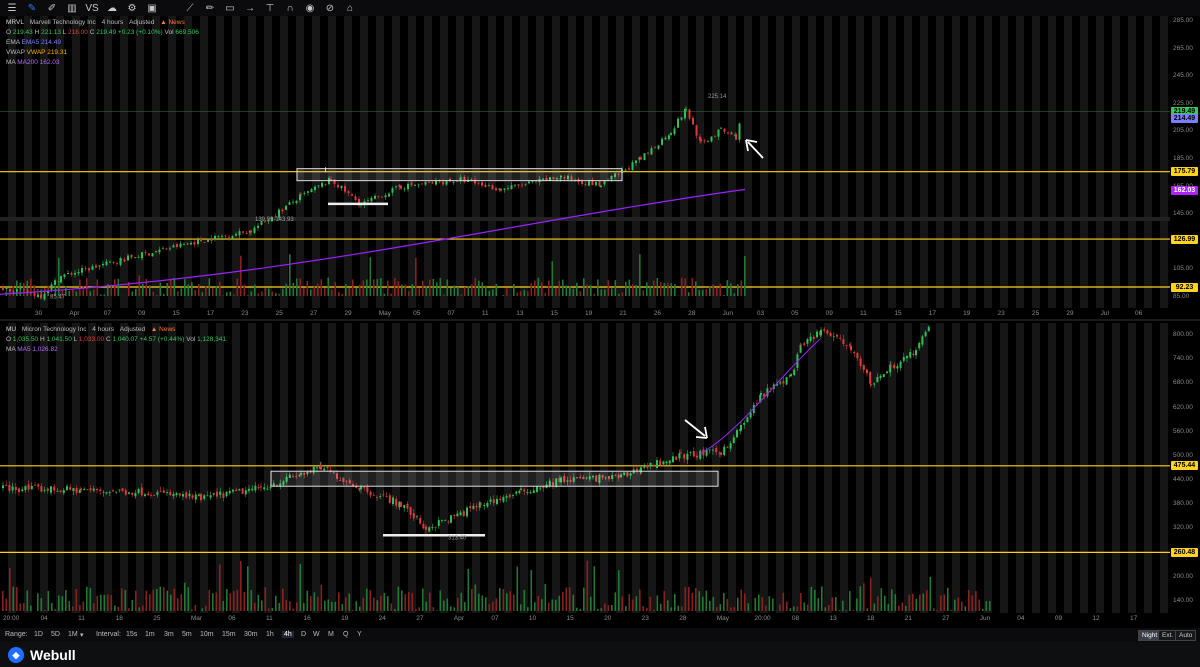 This screenshot has height=667, width=1200. What do you see at coordinates (359, 634) in the screenshot?
I see `interval-y: Y` at bounding box center [359, 634].